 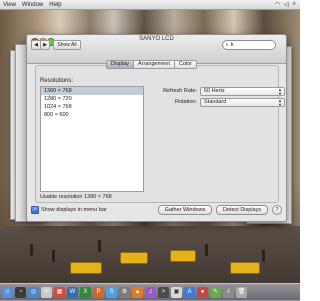 I want to click on search-field: ⌕, so click(x=249, y=45).